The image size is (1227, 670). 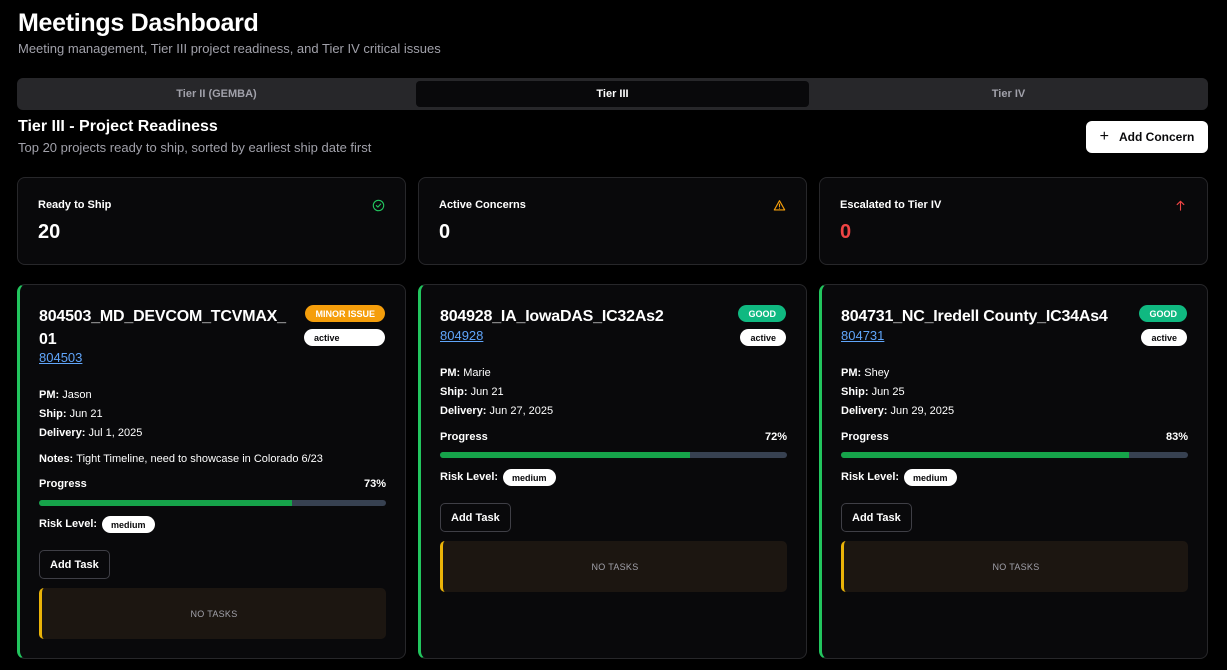 What do you see at coordinates (477, 373) in the screenshot?
I see `pm-value: Marie` at bounding box center [477, 373].